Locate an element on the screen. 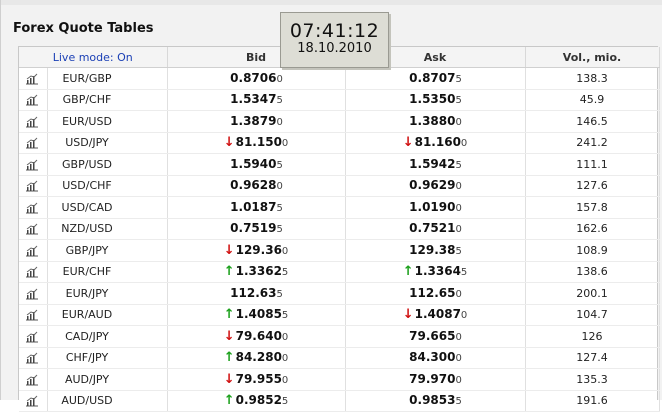  bid-price: 1.5940 is located at coordinates (253, 163).